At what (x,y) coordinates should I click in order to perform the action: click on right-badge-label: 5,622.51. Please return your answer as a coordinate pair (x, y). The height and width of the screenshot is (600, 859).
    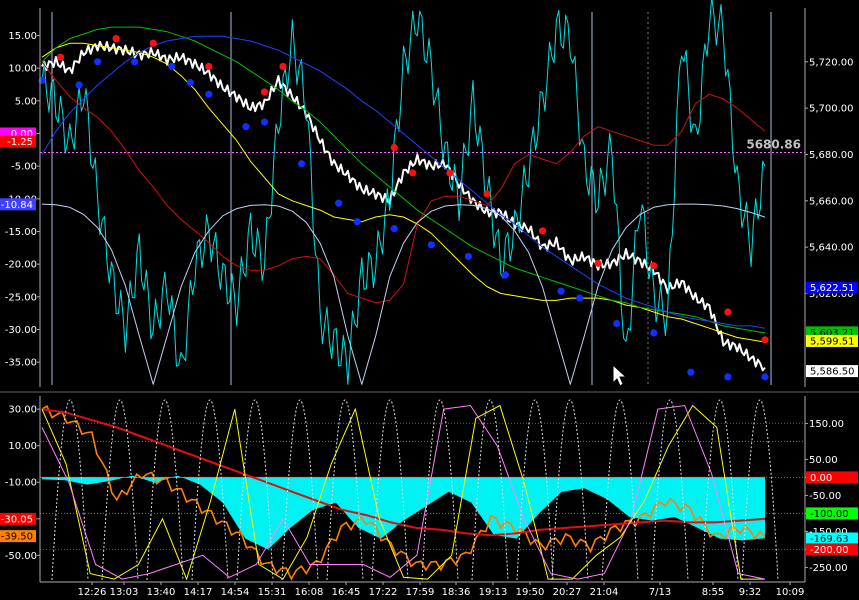
    Looking at the image, I should click on (832, 288).